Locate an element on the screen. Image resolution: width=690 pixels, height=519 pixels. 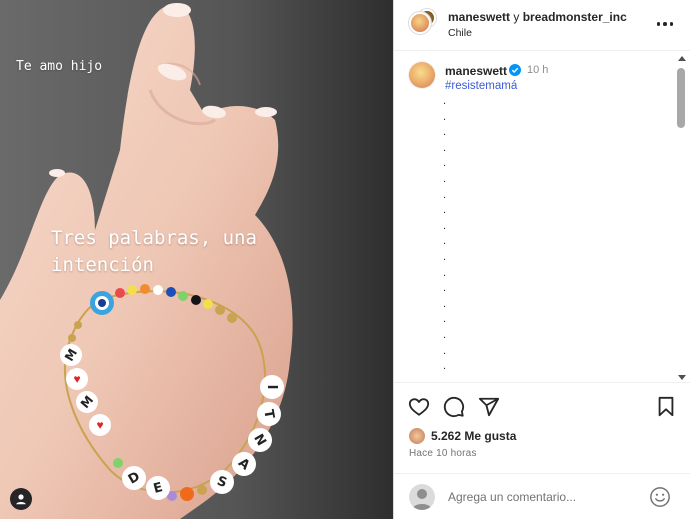
tagged-users-button is located at coordinates (21, 499).